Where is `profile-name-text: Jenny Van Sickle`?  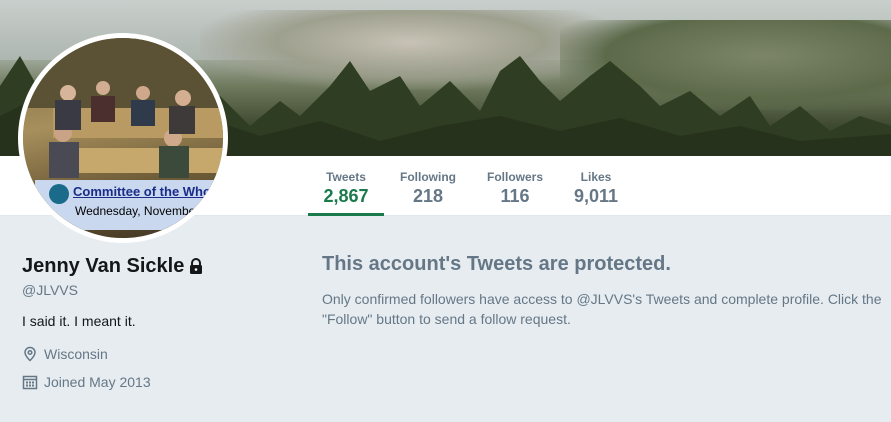 profile-name-text: Jenny Van Sickle is located at coordinates (103, 266).